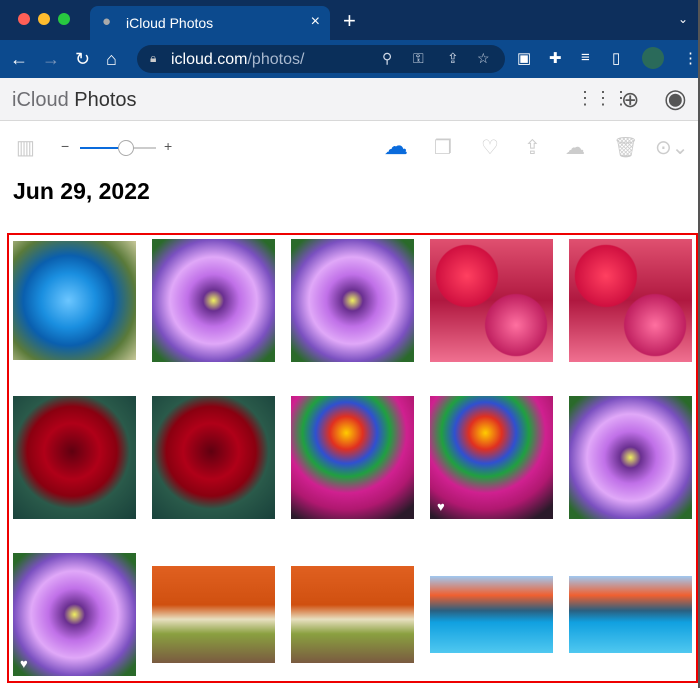 This screenshot has width=700, height=688. I want to click on new-tab-button: +, so click(349, 21).